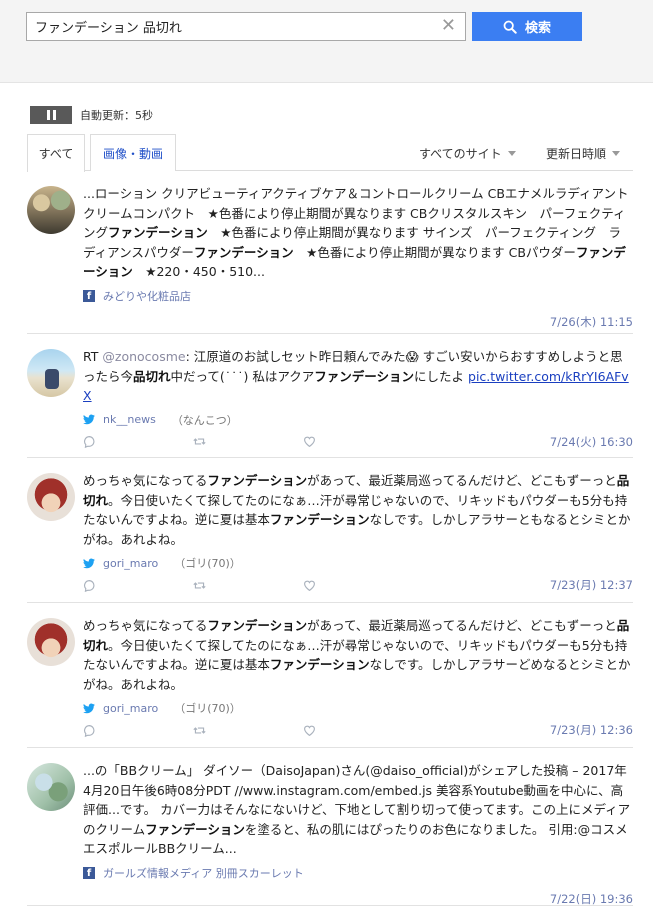 The image size is (653, 907). Describe the element at coordinates (93, 356) in the screenshot. I see `text-segment: RT` at that location.